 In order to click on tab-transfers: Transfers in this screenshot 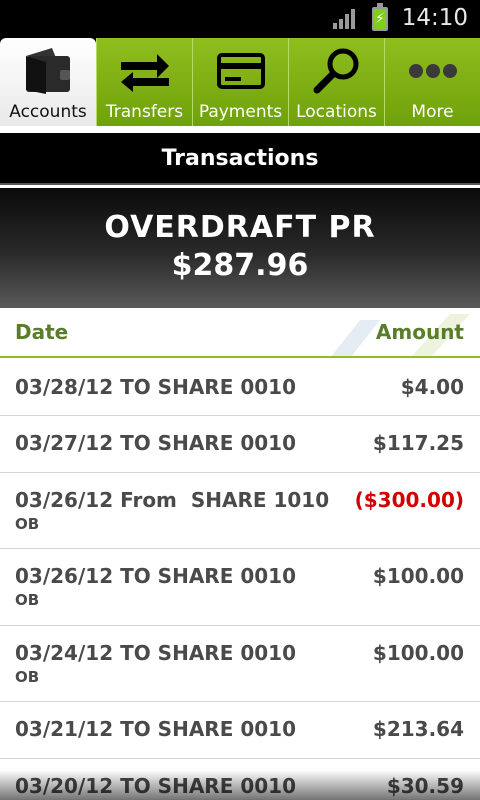, I will do `click(144, 82)`.